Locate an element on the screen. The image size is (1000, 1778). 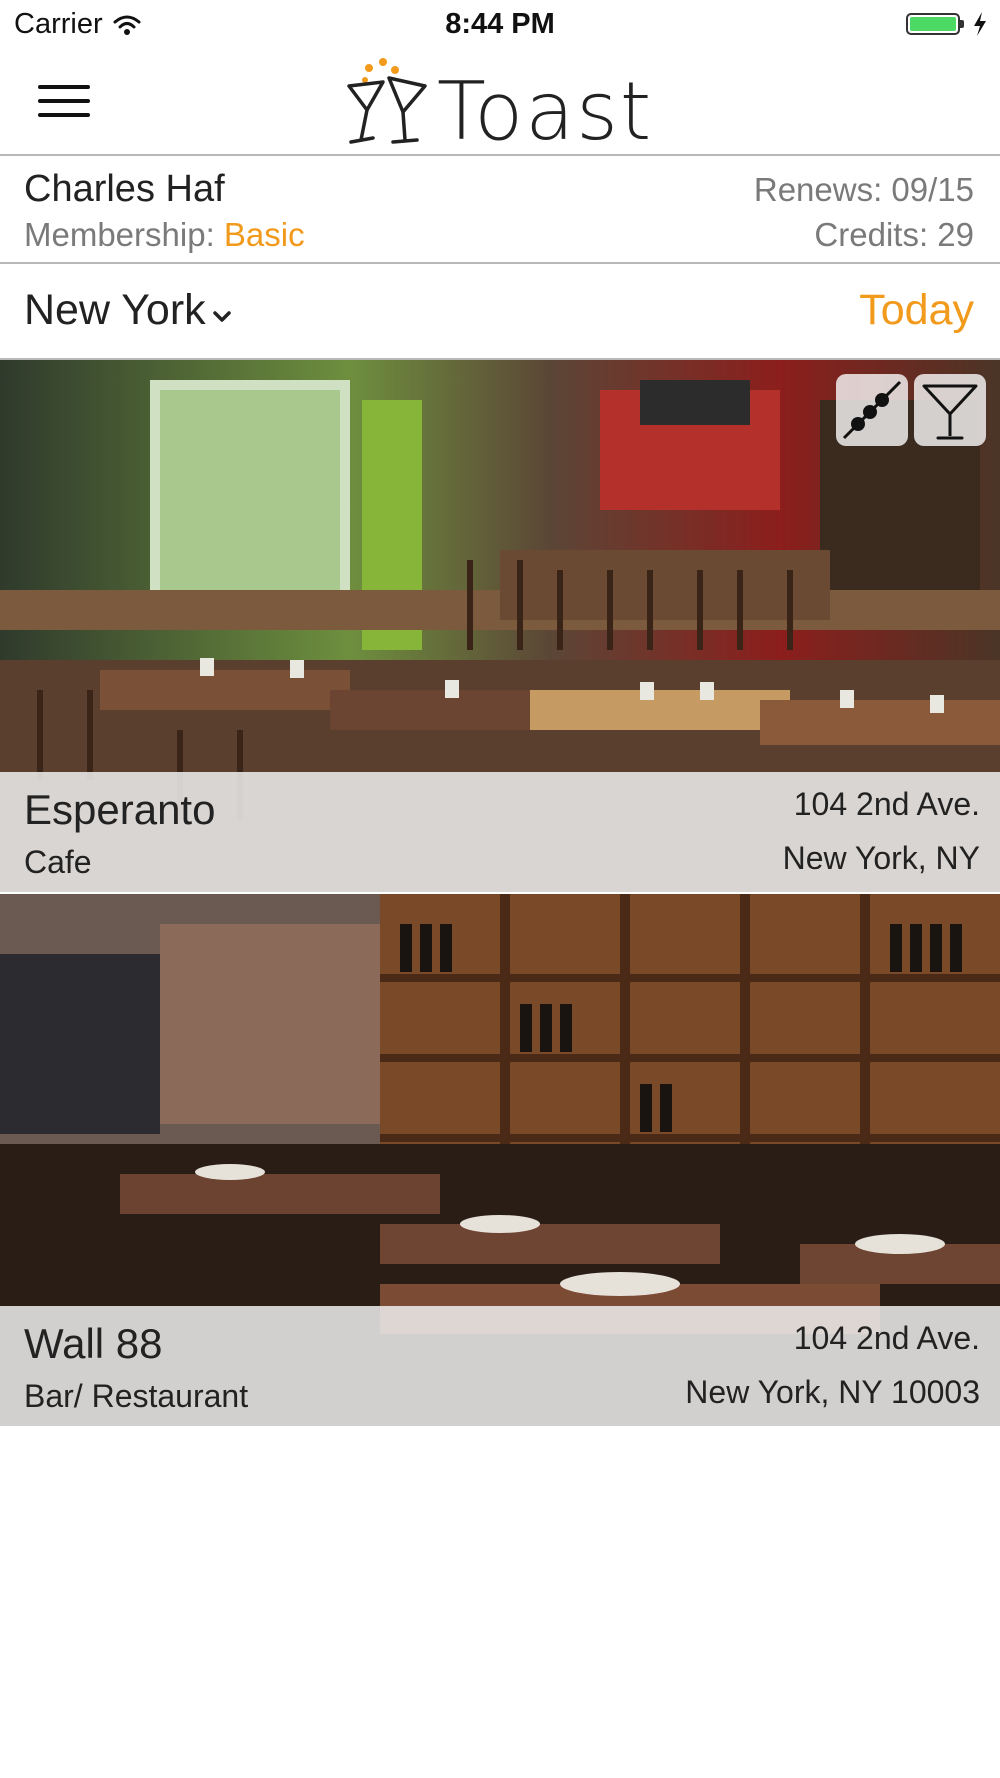
battery-icon is located at coordinates (935, 24).